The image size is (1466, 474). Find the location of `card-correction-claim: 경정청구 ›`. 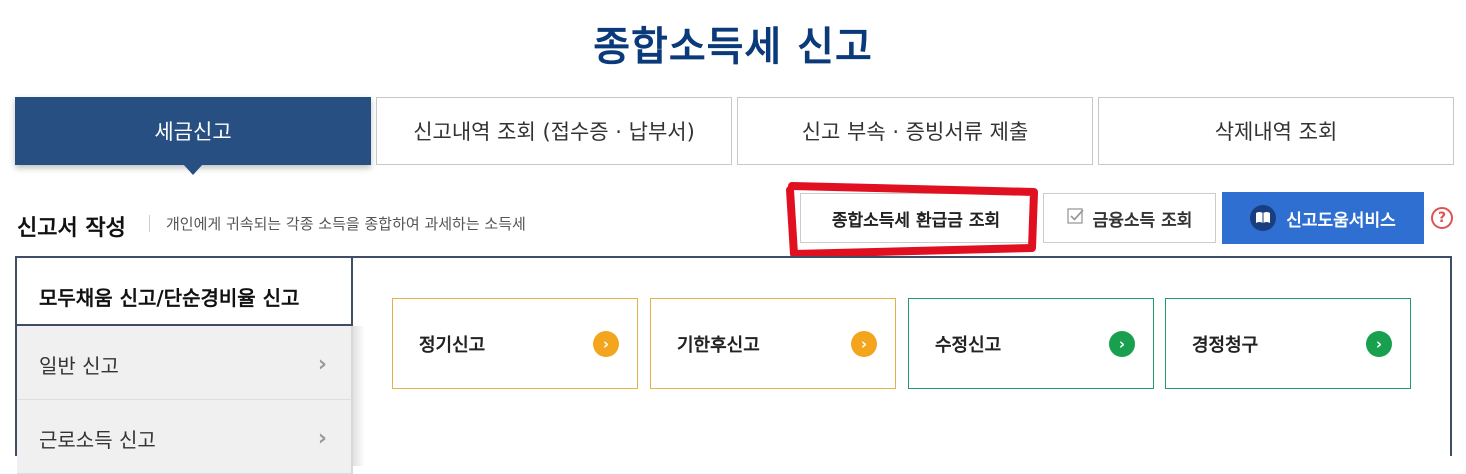

card-correction-claim: 경정청구 › is located at coordinates (1288, 343).